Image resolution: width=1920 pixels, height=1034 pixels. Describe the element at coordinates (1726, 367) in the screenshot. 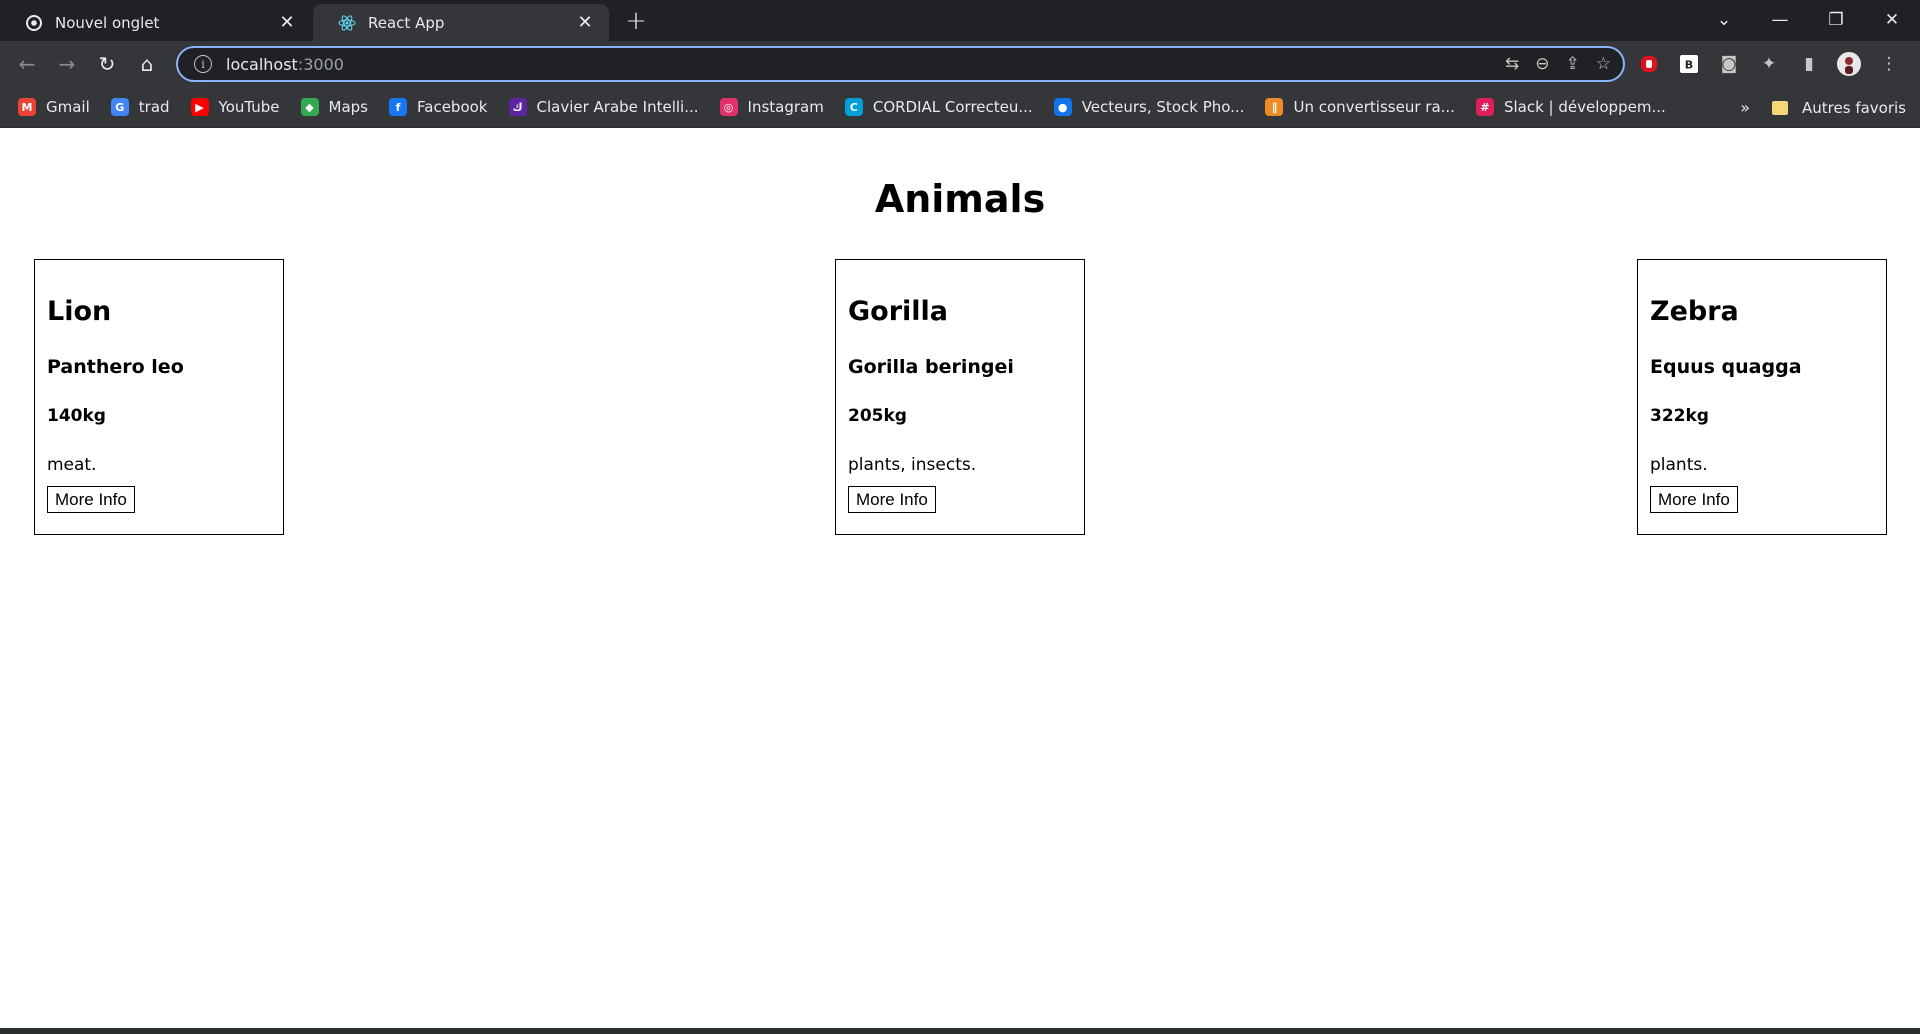

I see `animal-scientific-name: Equus quagga` at that location.